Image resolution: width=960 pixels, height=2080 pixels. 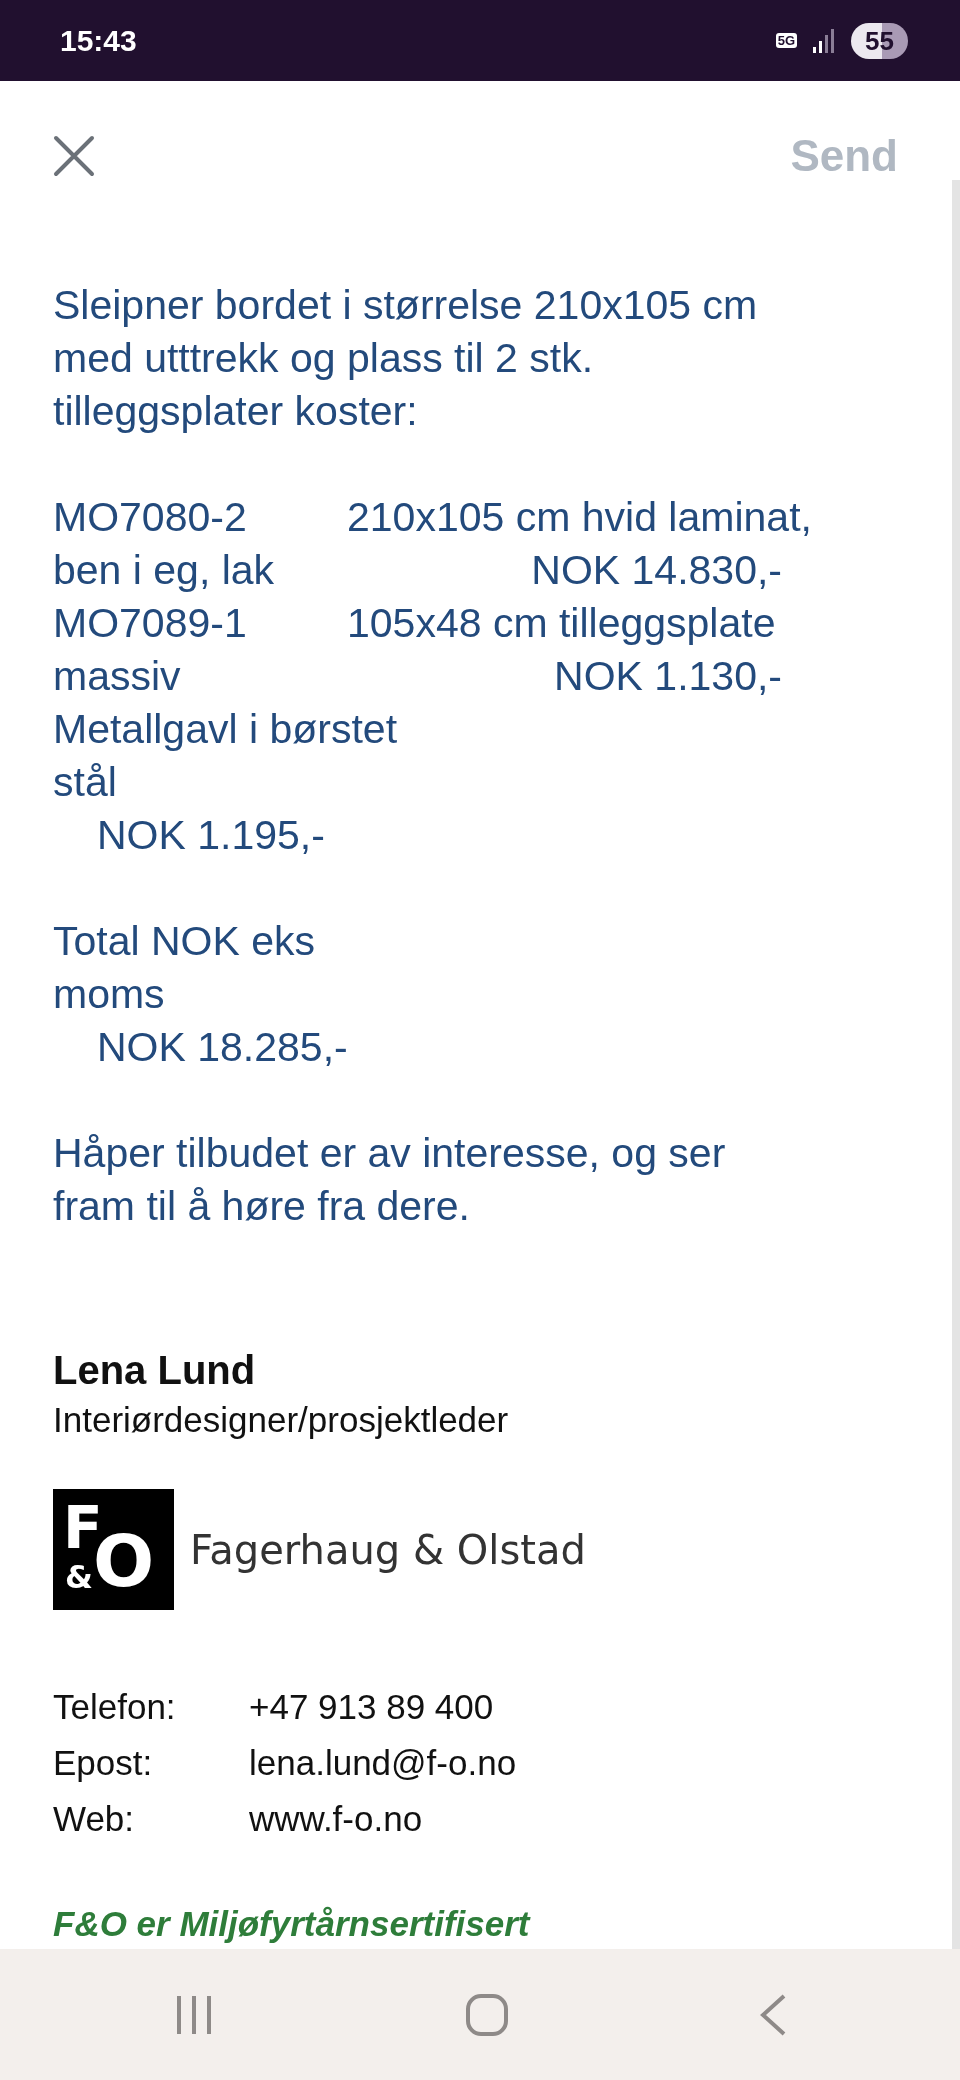 What do you see at coordinates (164, 570) in the screenshot?
I see `item-description: ben i eg, lak` at bounding box center [164, 570].